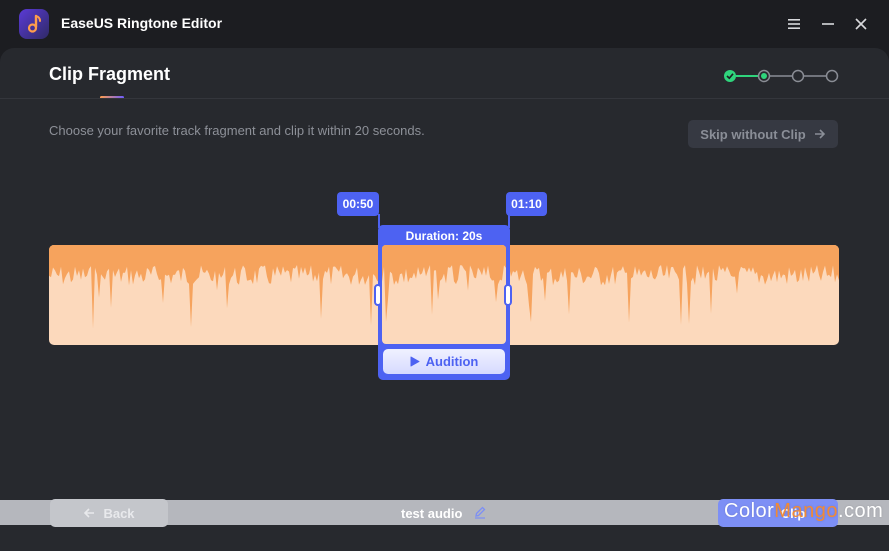  Describe the element at coordinates (444, 236) in the screenshot. I see `duration-label: Duration: 20s` at that location.